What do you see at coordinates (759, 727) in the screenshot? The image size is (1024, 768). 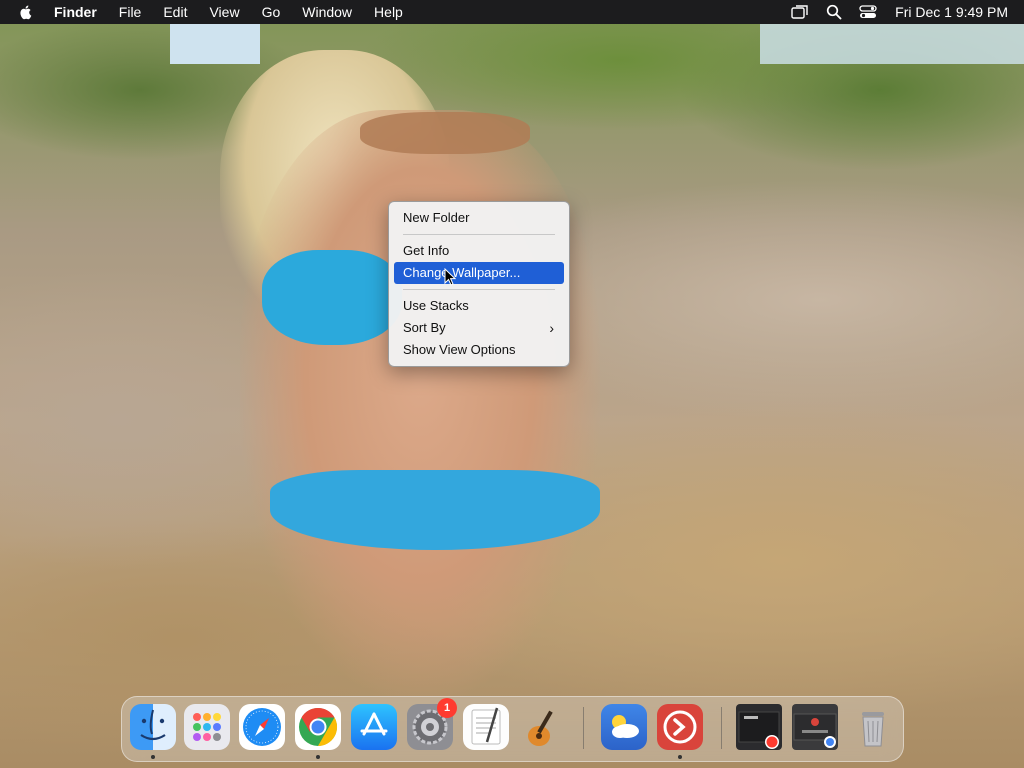 I see `minimized-safari-window-icon` at bounding box center [759, 727].